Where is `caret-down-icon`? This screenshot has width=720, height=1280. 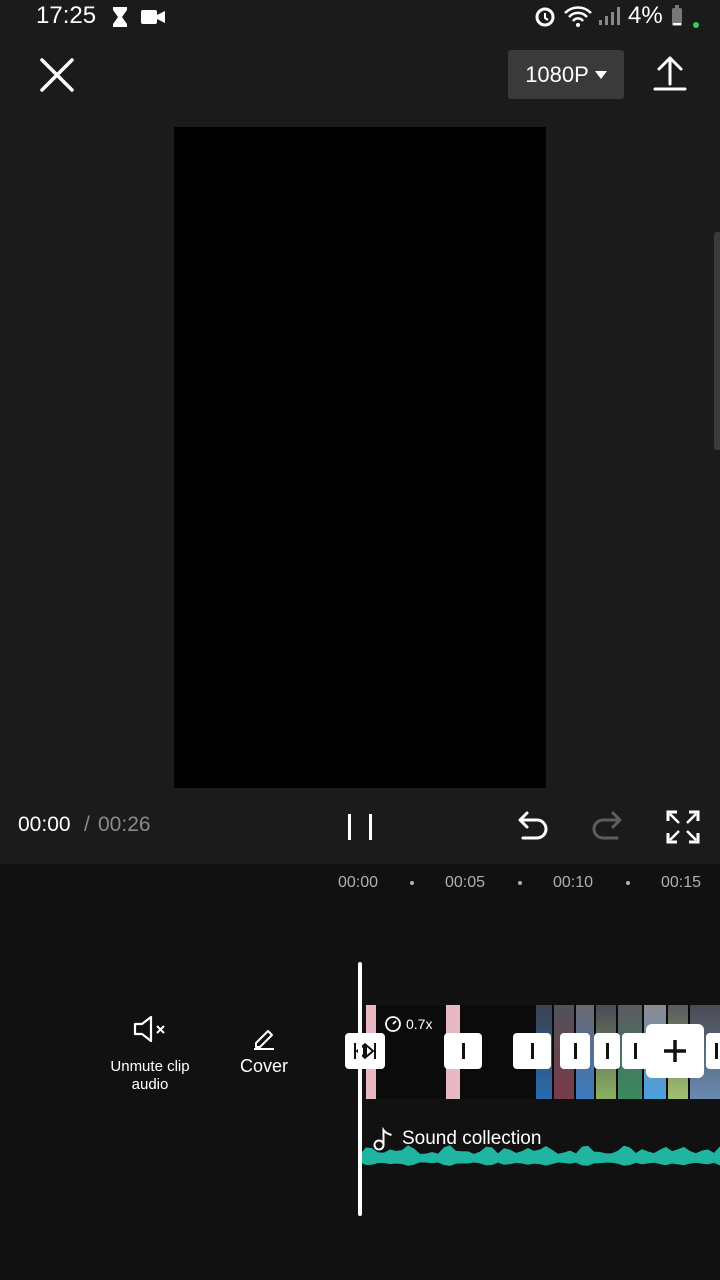 caret-down-icon is located at coordinates (600, 74).